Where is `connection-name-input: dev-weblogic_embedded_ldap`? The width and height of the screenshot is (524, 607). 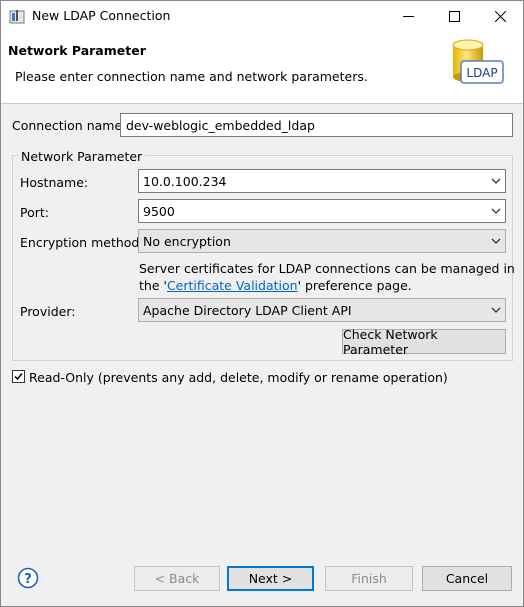 connection-name-input: dev-weblogic_embedded_ldap is located at coordinates (316, 125).